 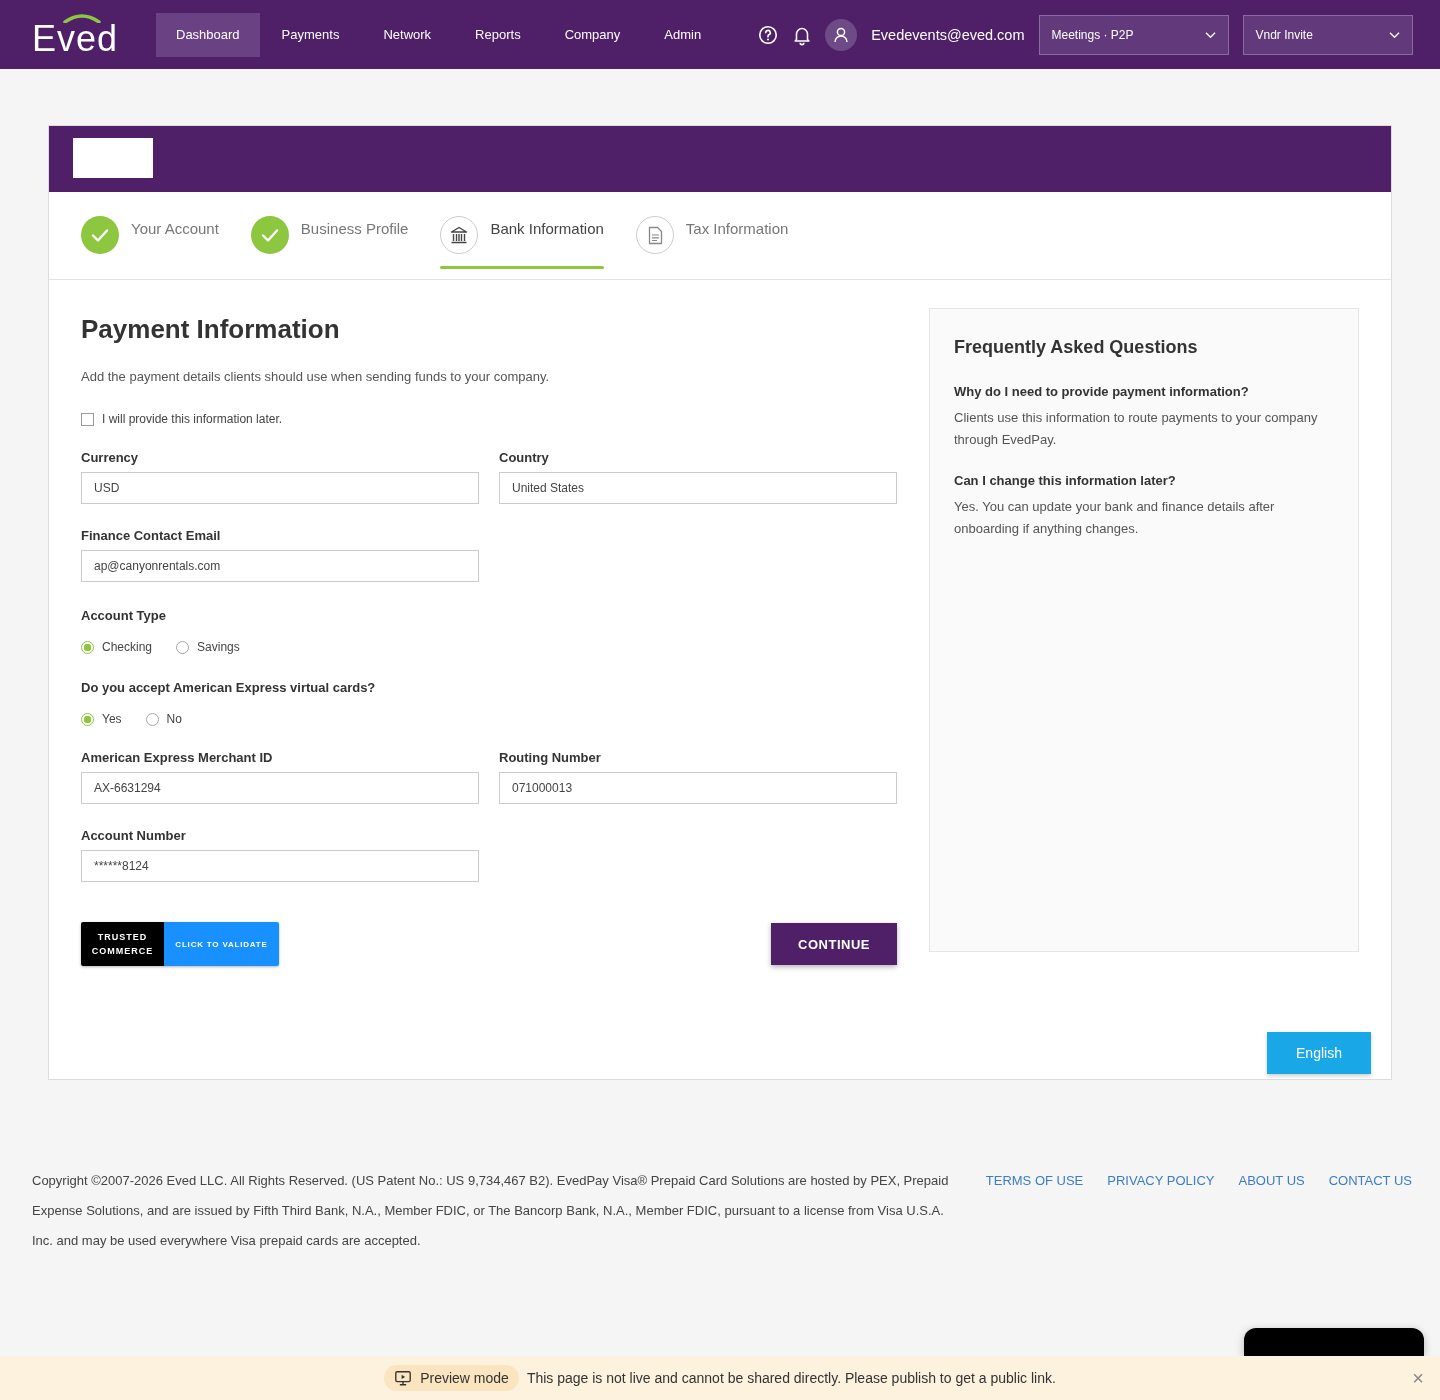 What do you see at coordinates (208, 34) in the screenshot?
I see `nav-tab: Dashboard` at bounding box center [208, 34].